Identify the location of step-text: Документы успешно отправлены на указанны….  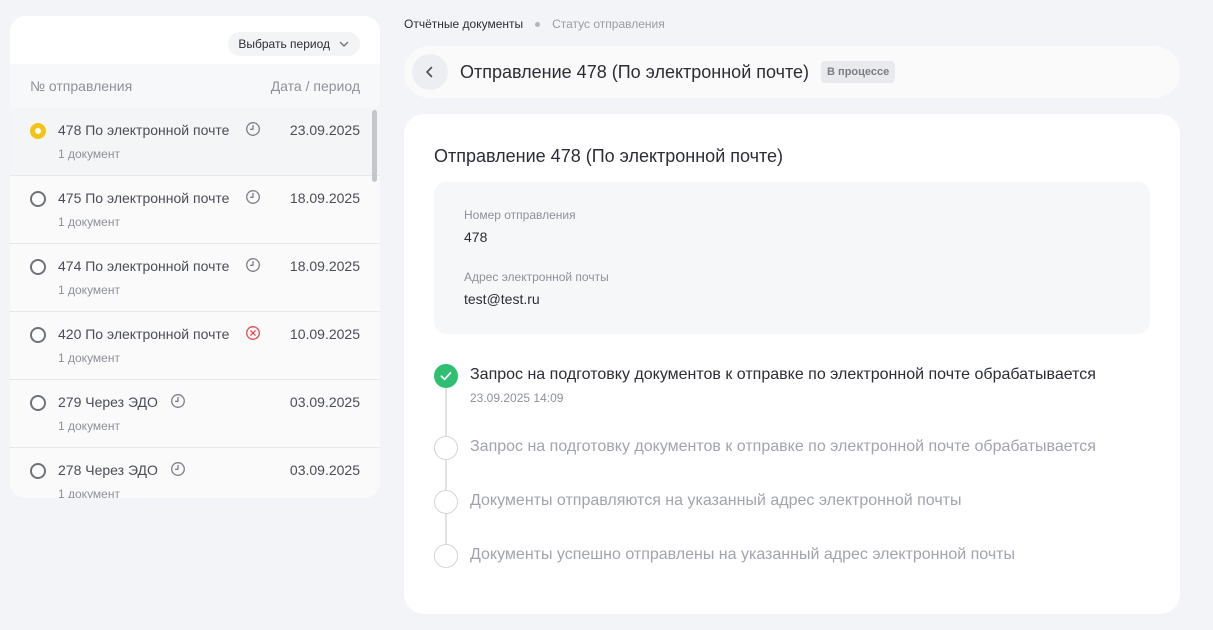
(742, 554).